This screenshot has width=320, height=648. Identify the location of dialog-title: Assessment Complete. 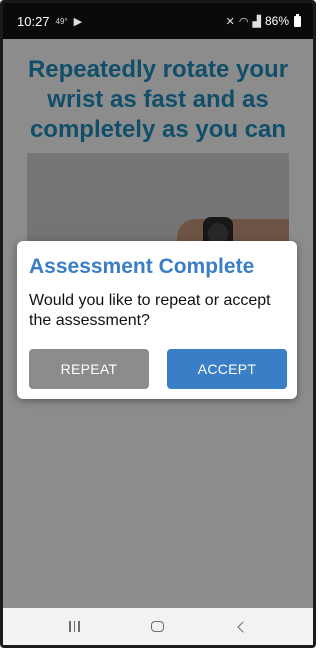
(142, 266).